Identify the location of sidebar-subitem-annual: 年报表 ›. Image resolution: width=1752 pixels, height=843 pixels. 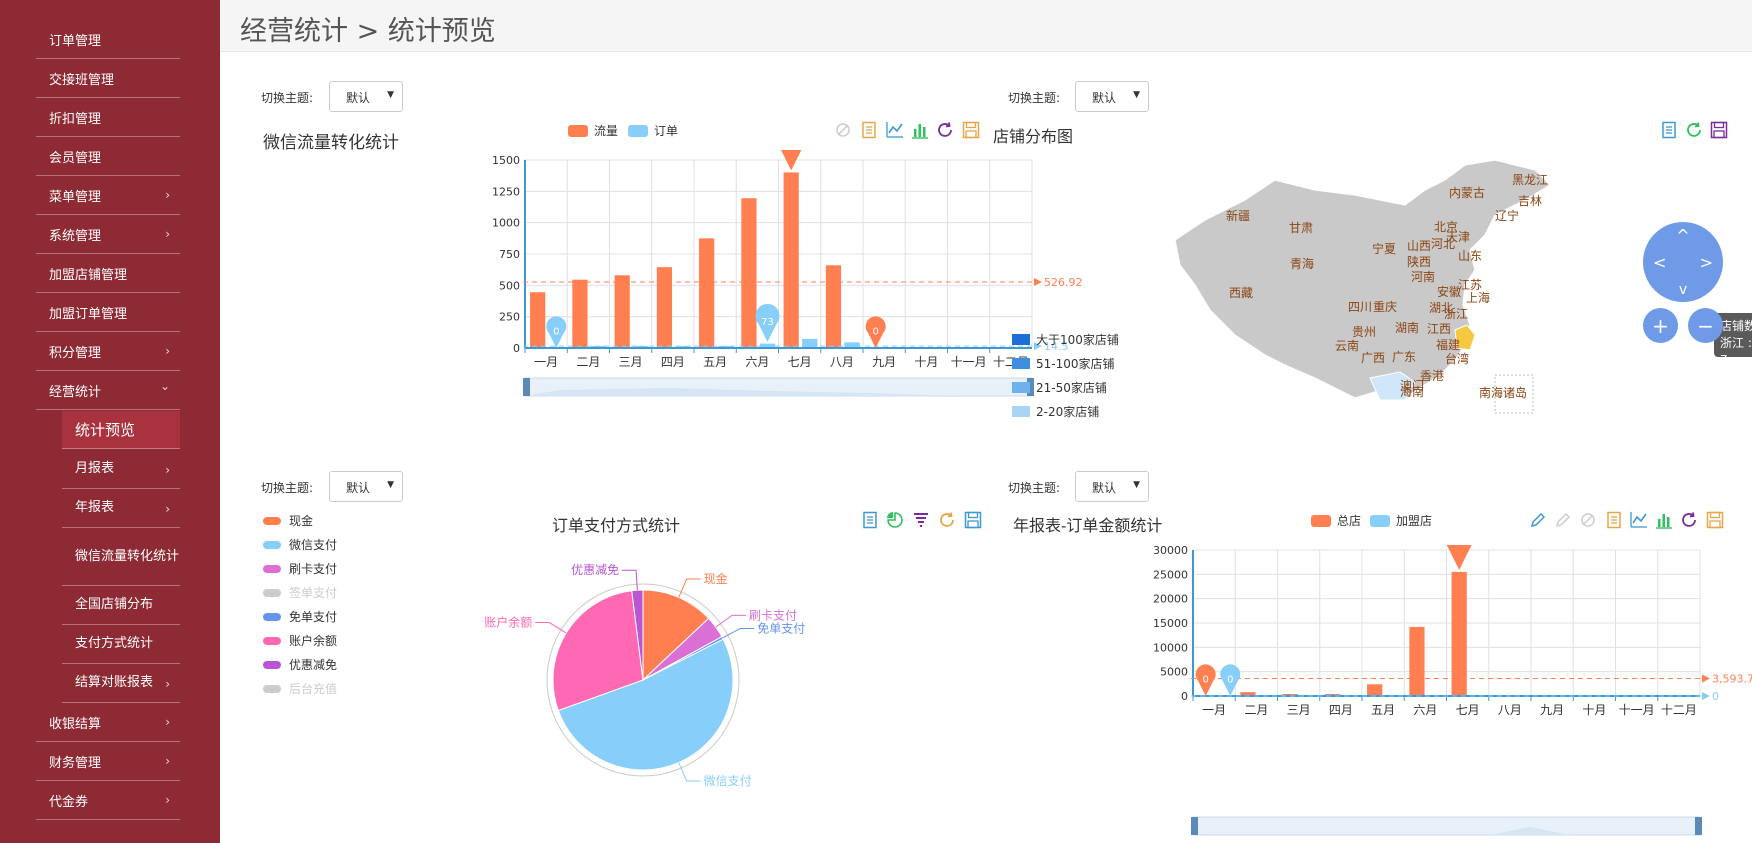
(121, 508).